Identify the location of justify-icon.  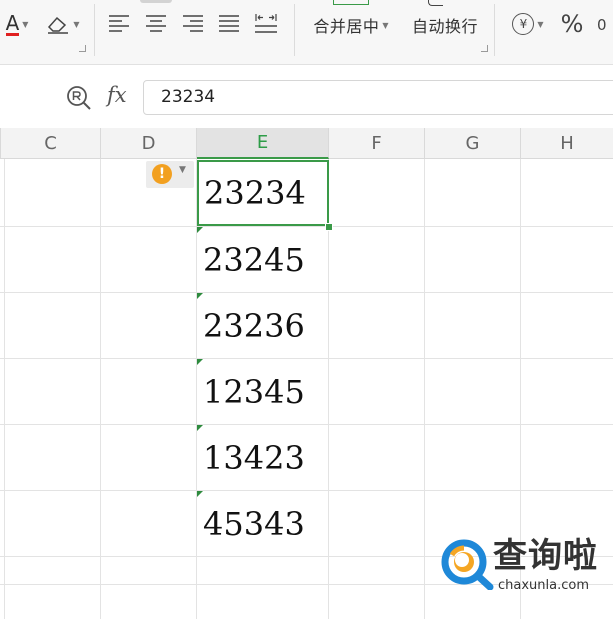
(229, 23).